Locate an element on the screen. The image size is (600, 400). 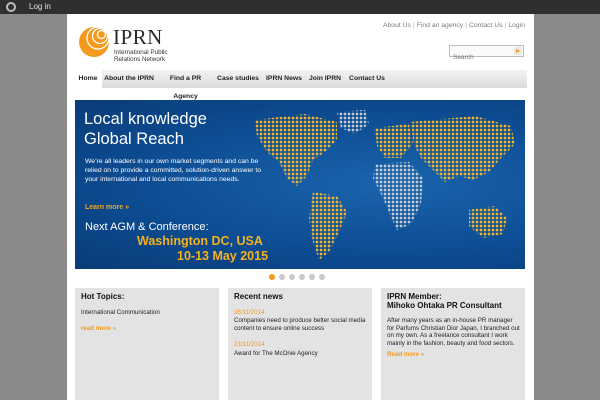
member-title-2: Mihoko Ohtaka PR Consultant is located at coordinates (444, 305).